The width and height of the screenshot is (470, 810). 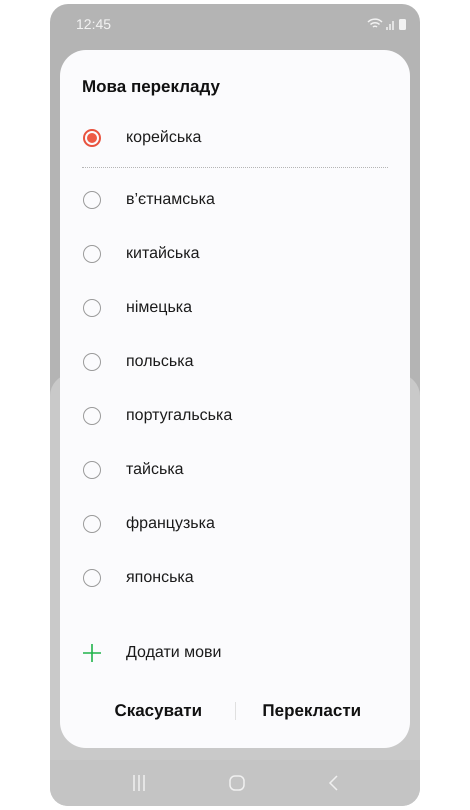 What do you see at coordinates (312, 711) in the screenshot?
I see `translate-button: Перекласти` at bounding box center [312, 711].